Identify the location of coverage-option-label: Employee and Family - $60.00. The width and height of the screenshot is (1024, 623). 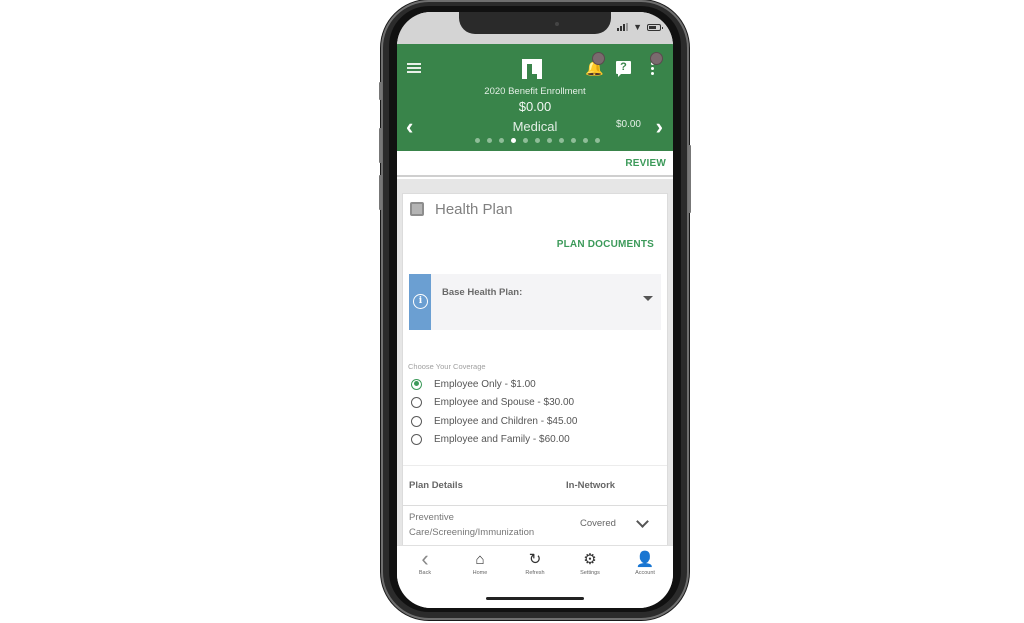
(502, 440).